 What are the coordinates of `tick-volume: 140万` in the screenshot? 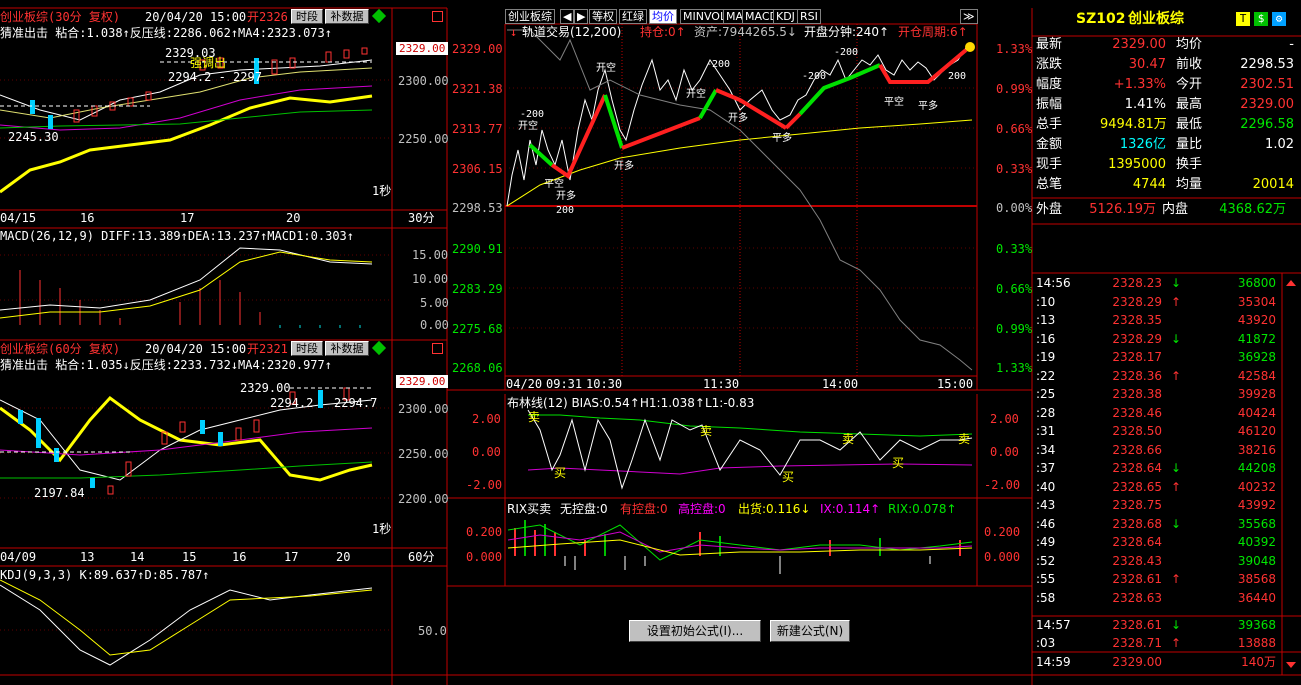 It's located at (1258, 662).